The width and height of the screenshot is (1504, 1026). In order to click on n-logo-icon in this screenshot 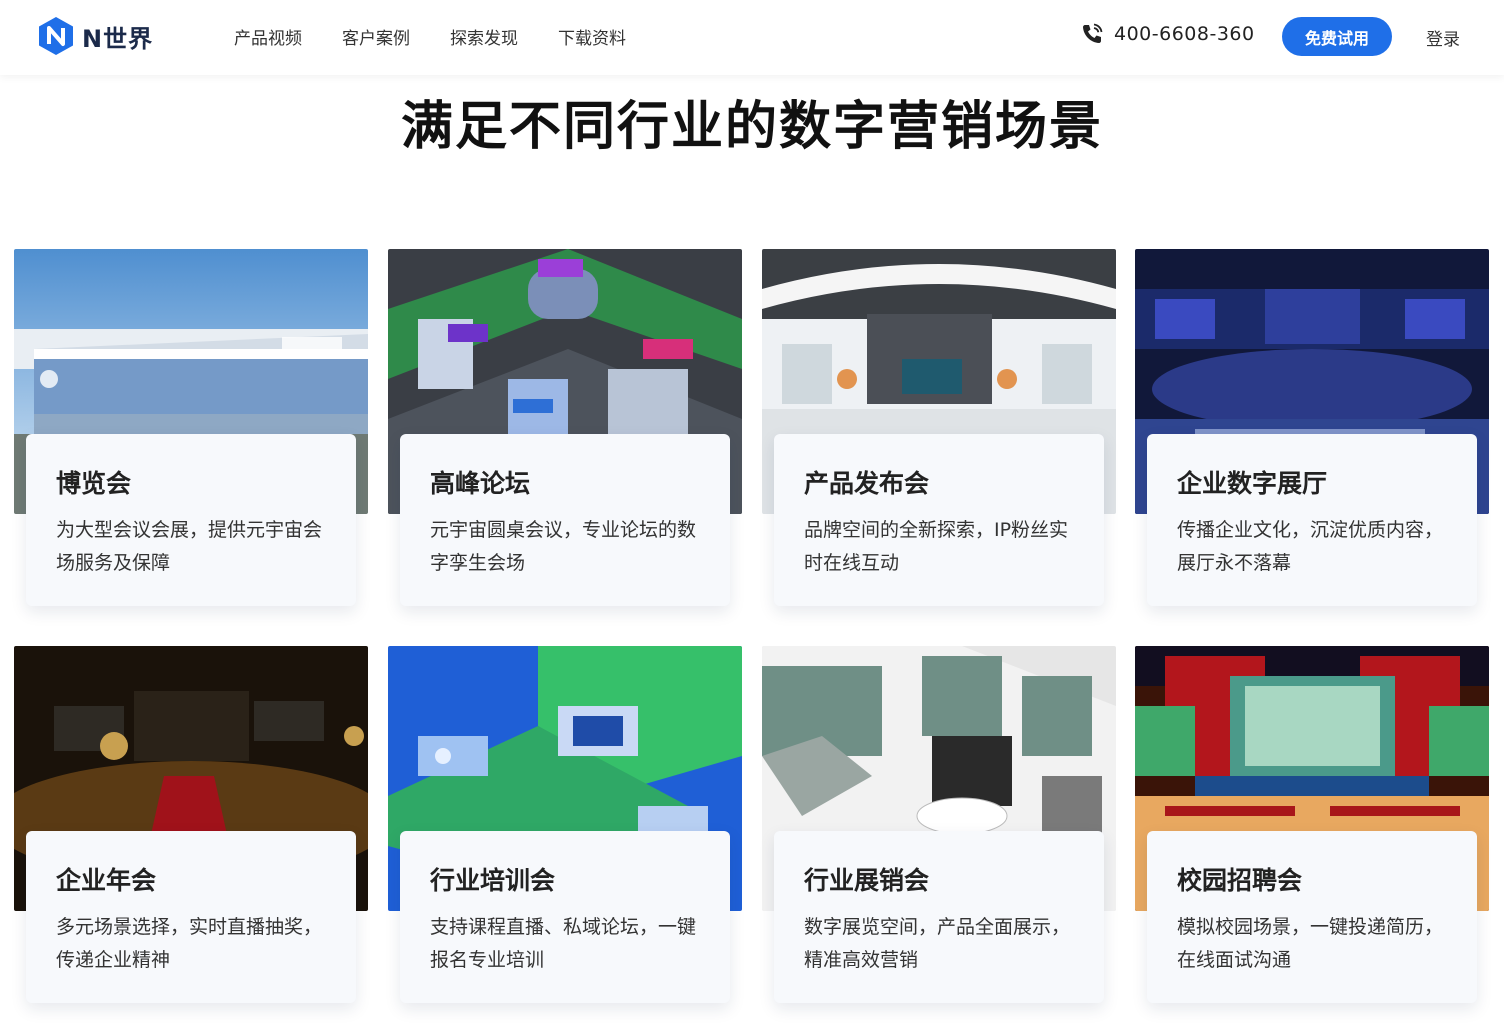, I will do `click(56, 36)`.